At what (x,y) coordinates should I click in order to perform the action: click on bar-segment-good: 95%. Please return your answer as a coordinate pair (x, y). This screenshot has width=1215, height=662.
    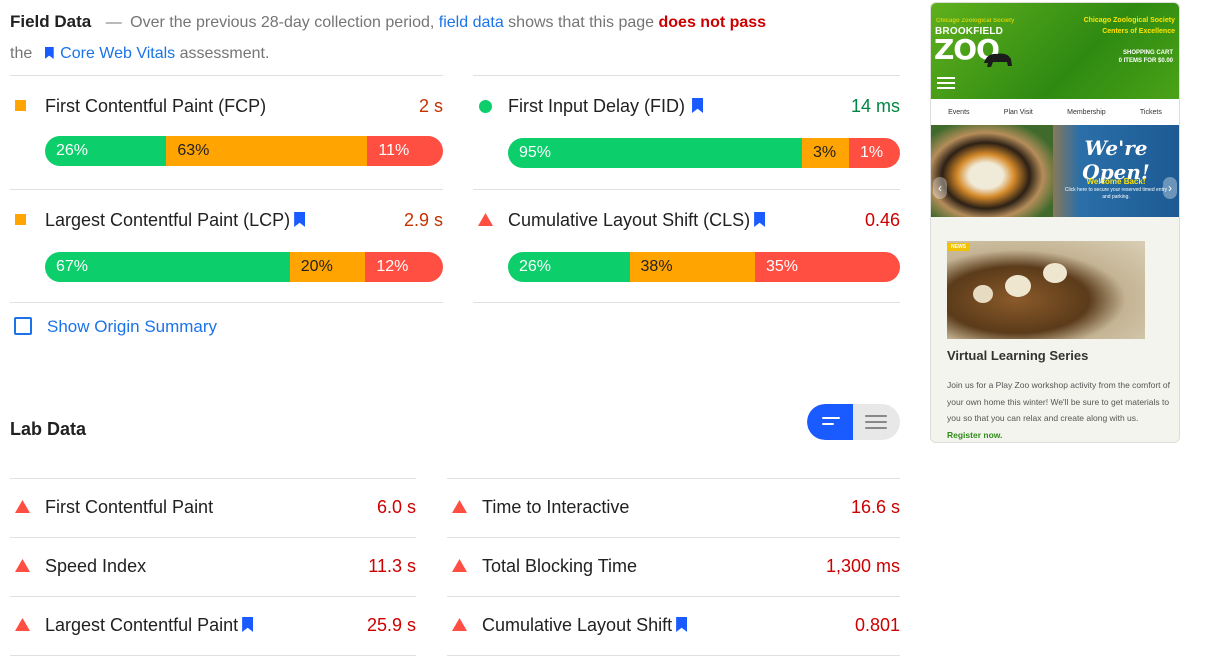
    Looking at the image, I should click on (655, 153).